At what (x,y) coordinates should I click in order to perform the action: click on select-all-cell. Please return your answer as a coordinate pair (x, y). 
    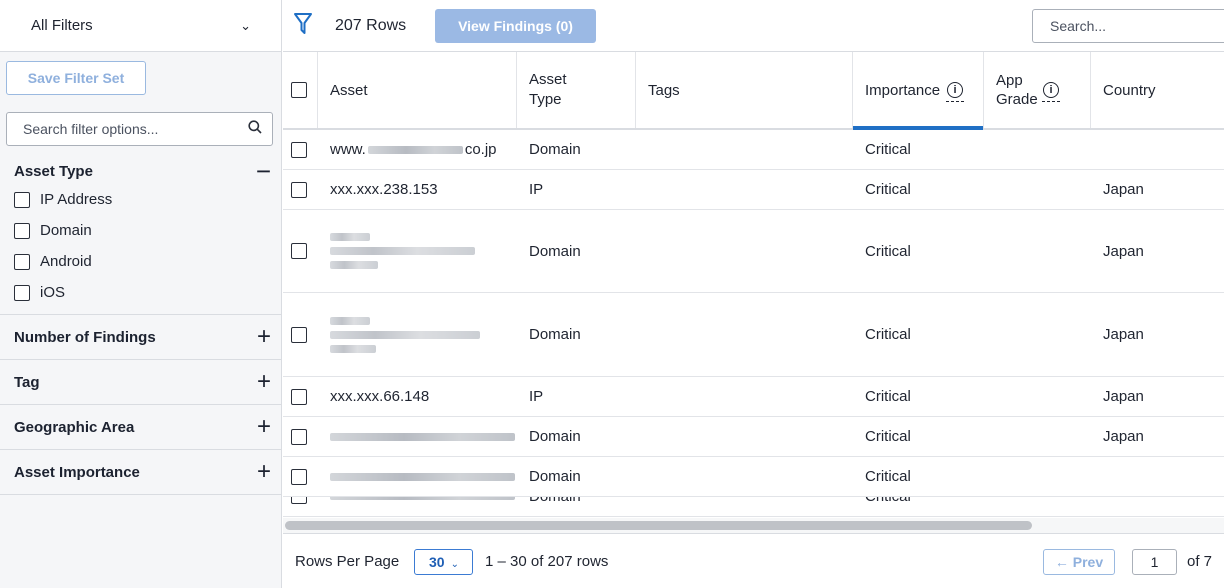
    Looking at the image, I should click on (300, 90).